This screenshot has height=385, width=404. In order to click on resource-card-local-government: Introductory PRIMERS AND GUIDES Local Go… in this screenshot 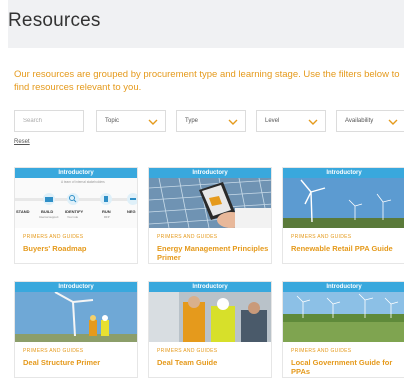, I will do `click(343, 329)`.